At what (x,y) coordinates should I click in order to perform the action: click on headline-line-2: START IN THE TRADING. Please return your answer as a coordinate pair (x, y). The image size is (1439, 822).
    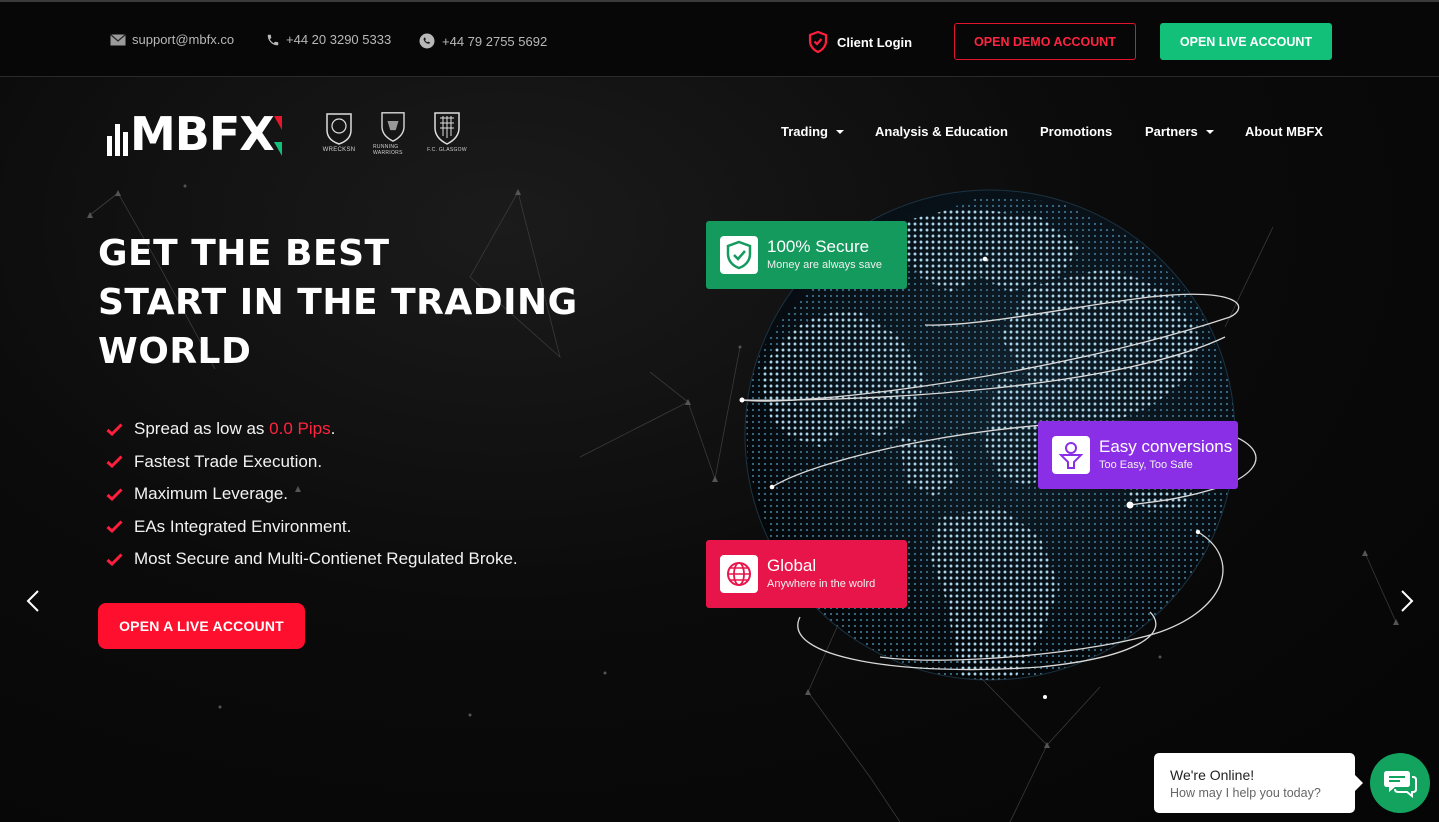
    Looking at the image, I should click on (338, 302).